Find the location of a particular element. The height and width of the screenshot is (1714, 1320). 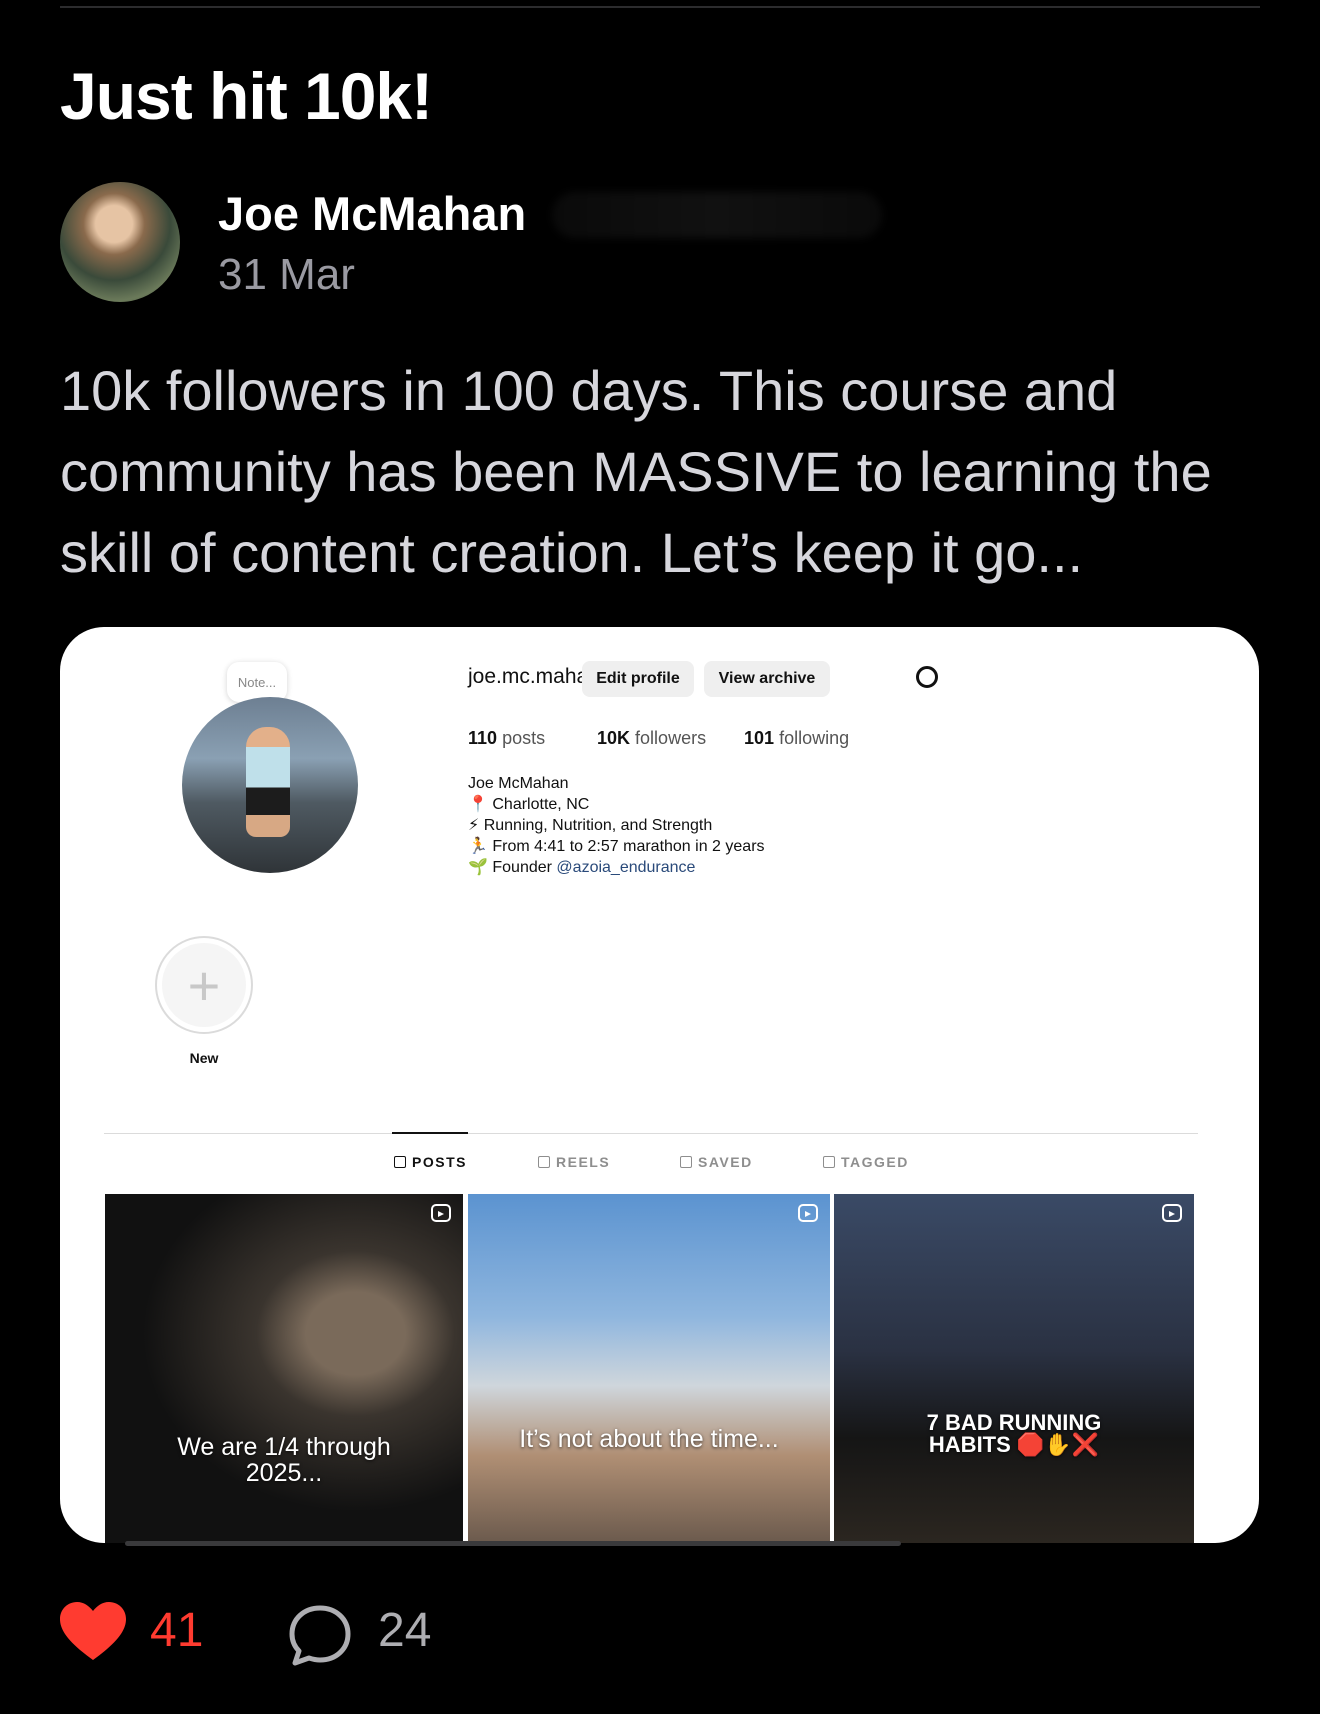

view-archive-button: View archive is located at coordinates (767, 679).